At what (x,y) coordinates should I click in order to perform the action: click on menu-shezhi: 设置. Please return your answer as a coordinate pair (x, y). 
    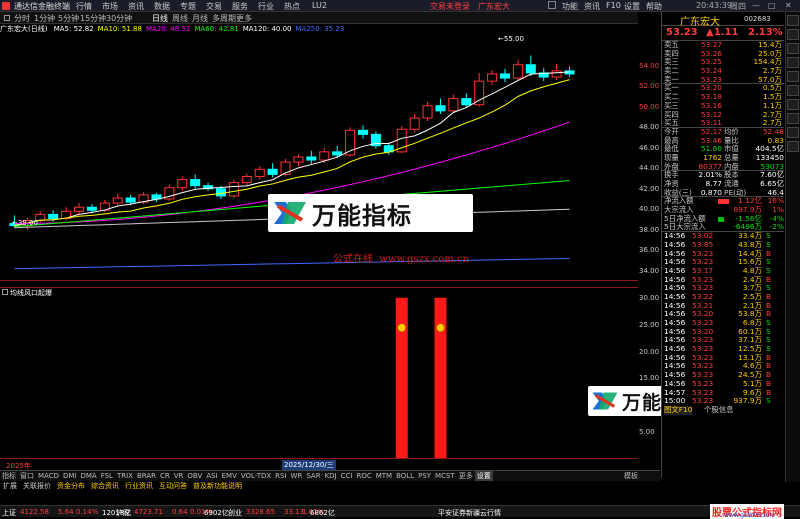
    Looking at the image, I should click on (632, 6).